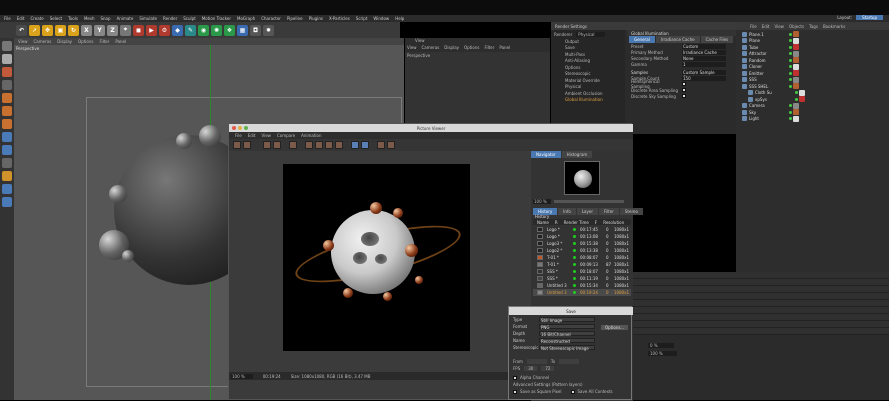  What do you see at coordinates (582, 292) in the screenshot?
I see `history-row: Untitled 3 00:19:24 0 1080x1` at bounding box center [582, 292].